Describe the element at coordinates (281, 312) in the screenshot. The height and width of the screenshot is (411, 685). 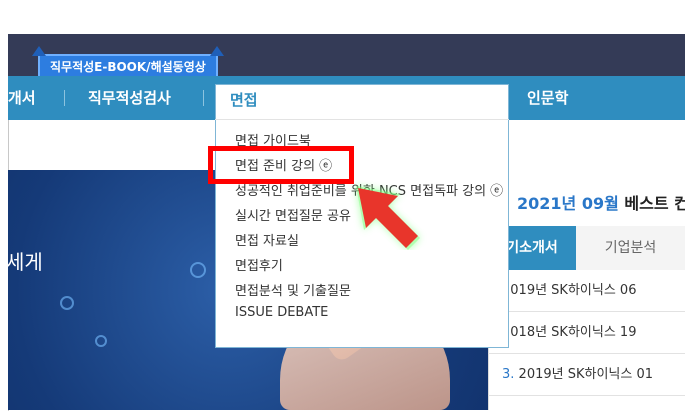
I see `dropdown-item-issue-debate: ISSUE DEBATE` at that location.